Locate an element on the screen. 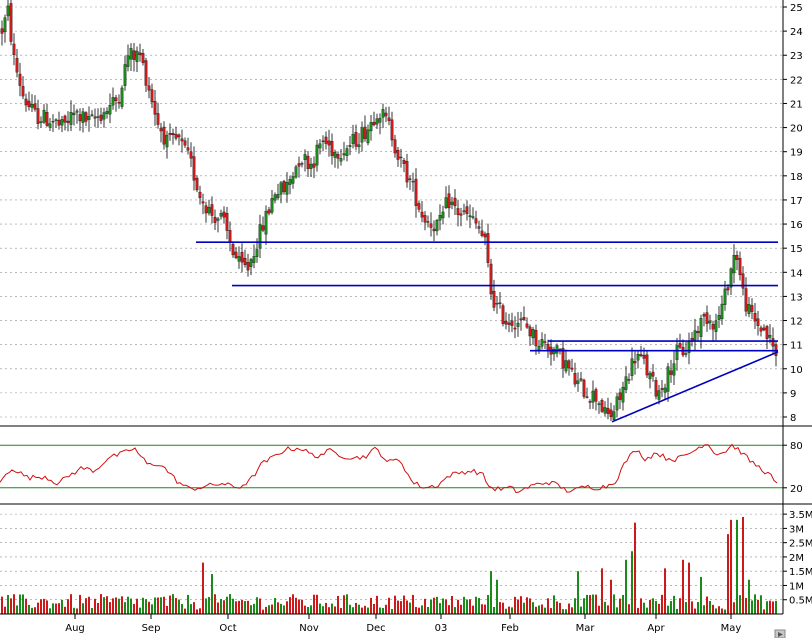 The width and height of the screenshot is (812, 638). volume-tick-label: 2M is located at coordinates (796, 558).